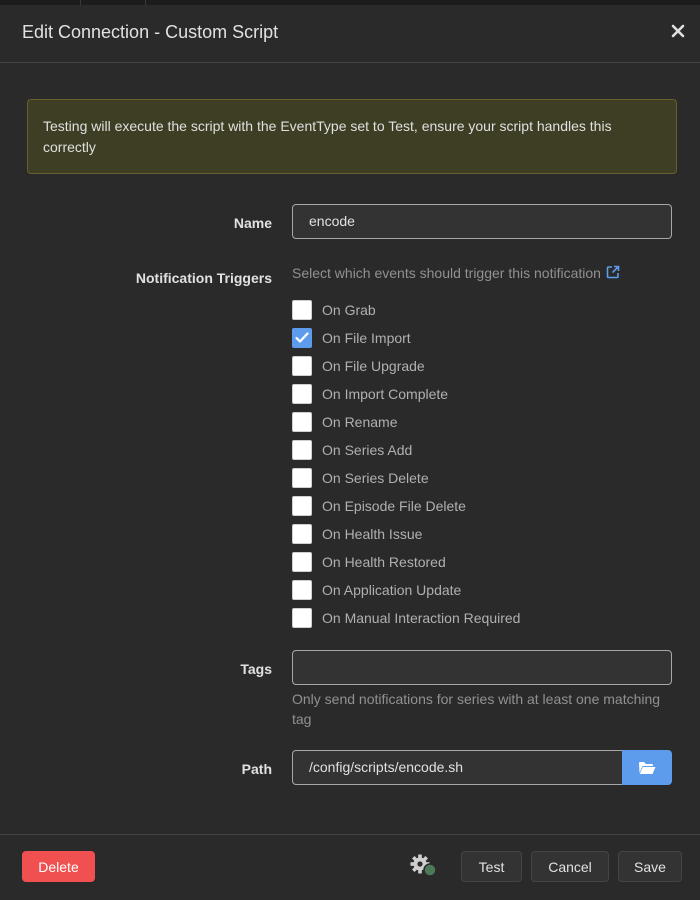  Describe the element at coordinates (421, 618) in the screenshot. I see `trigger-label: On Manual Interaction Required` at that location.